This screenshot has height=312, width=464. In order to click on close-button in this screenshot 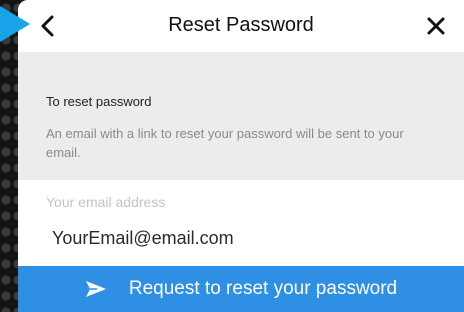, I will do `click(436, 26)`.